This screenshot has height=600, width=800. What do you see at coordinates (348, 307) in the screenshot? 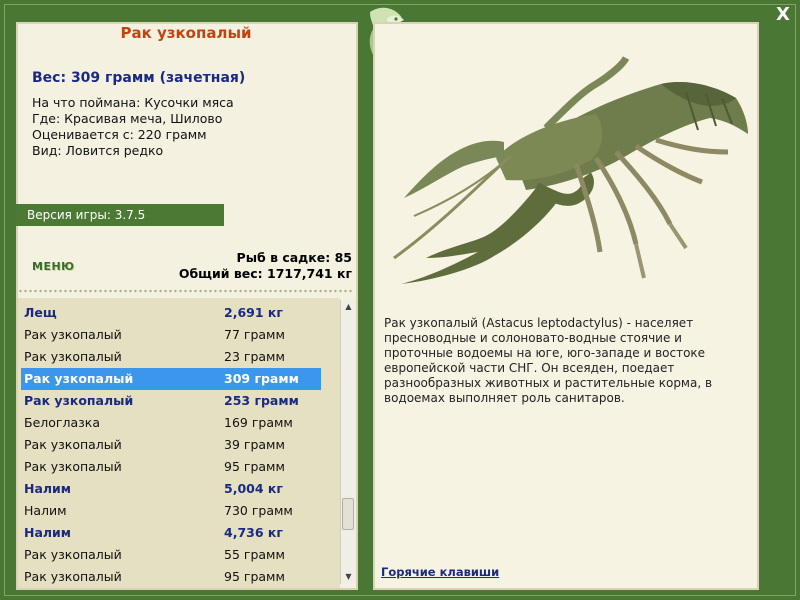
I see `arrow-up-icon: ▲` at bounding box center [348, 307].